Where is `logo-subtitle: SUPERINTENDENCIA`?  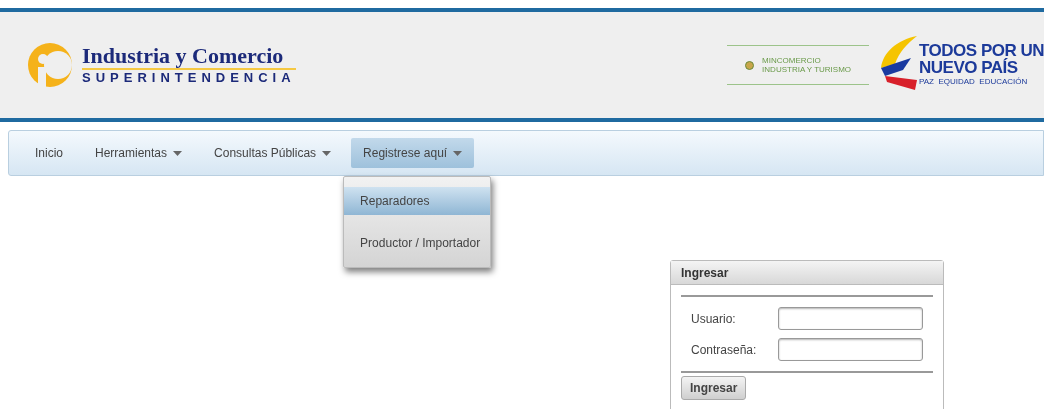
logo-subtitle: SUPERINTENDENCIA is located at coordinates (189, 78).